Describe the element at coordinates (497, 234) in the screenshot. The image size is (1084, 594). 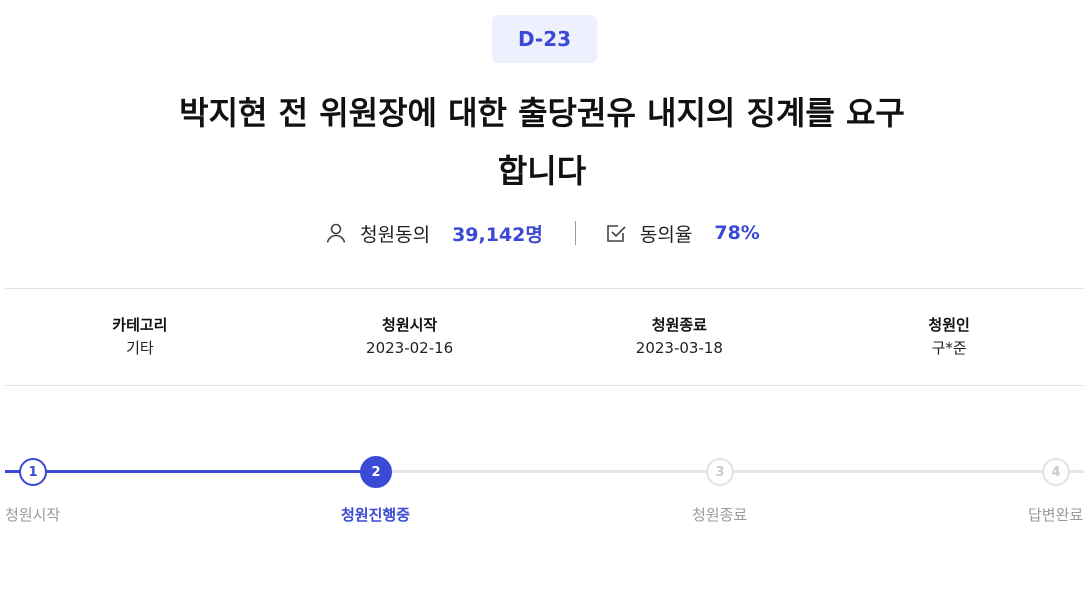
I see `agree-count-value: 39,142명` at that location.